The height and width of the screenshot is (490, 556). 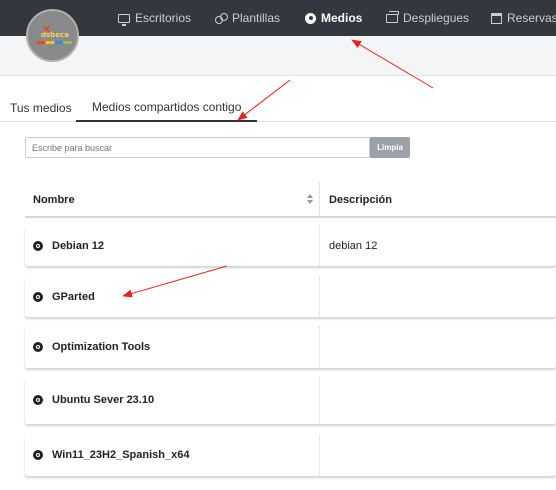 I want to click on media-name: Ubuntu Sever 23.10, so click(x=103, y=400).